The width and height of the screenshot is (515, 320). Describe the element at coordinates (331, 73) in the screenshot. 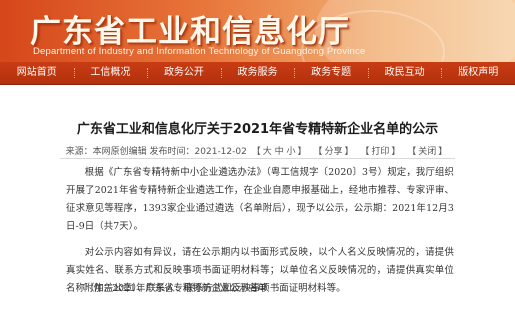

I see `nav-item-topics: 政务专题` at that location.